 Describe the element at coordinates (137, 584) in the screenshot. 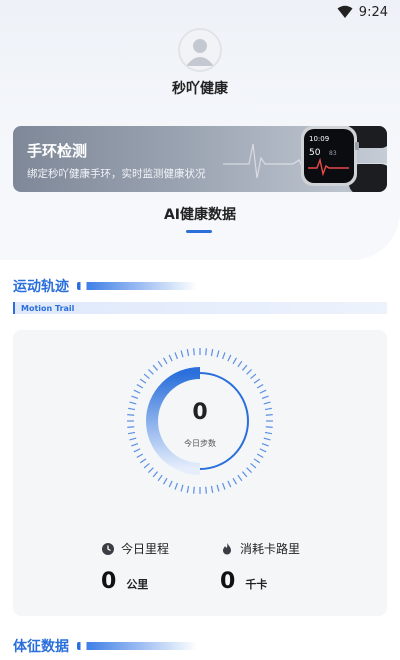

I see `distance-unit: 公里` at that location.